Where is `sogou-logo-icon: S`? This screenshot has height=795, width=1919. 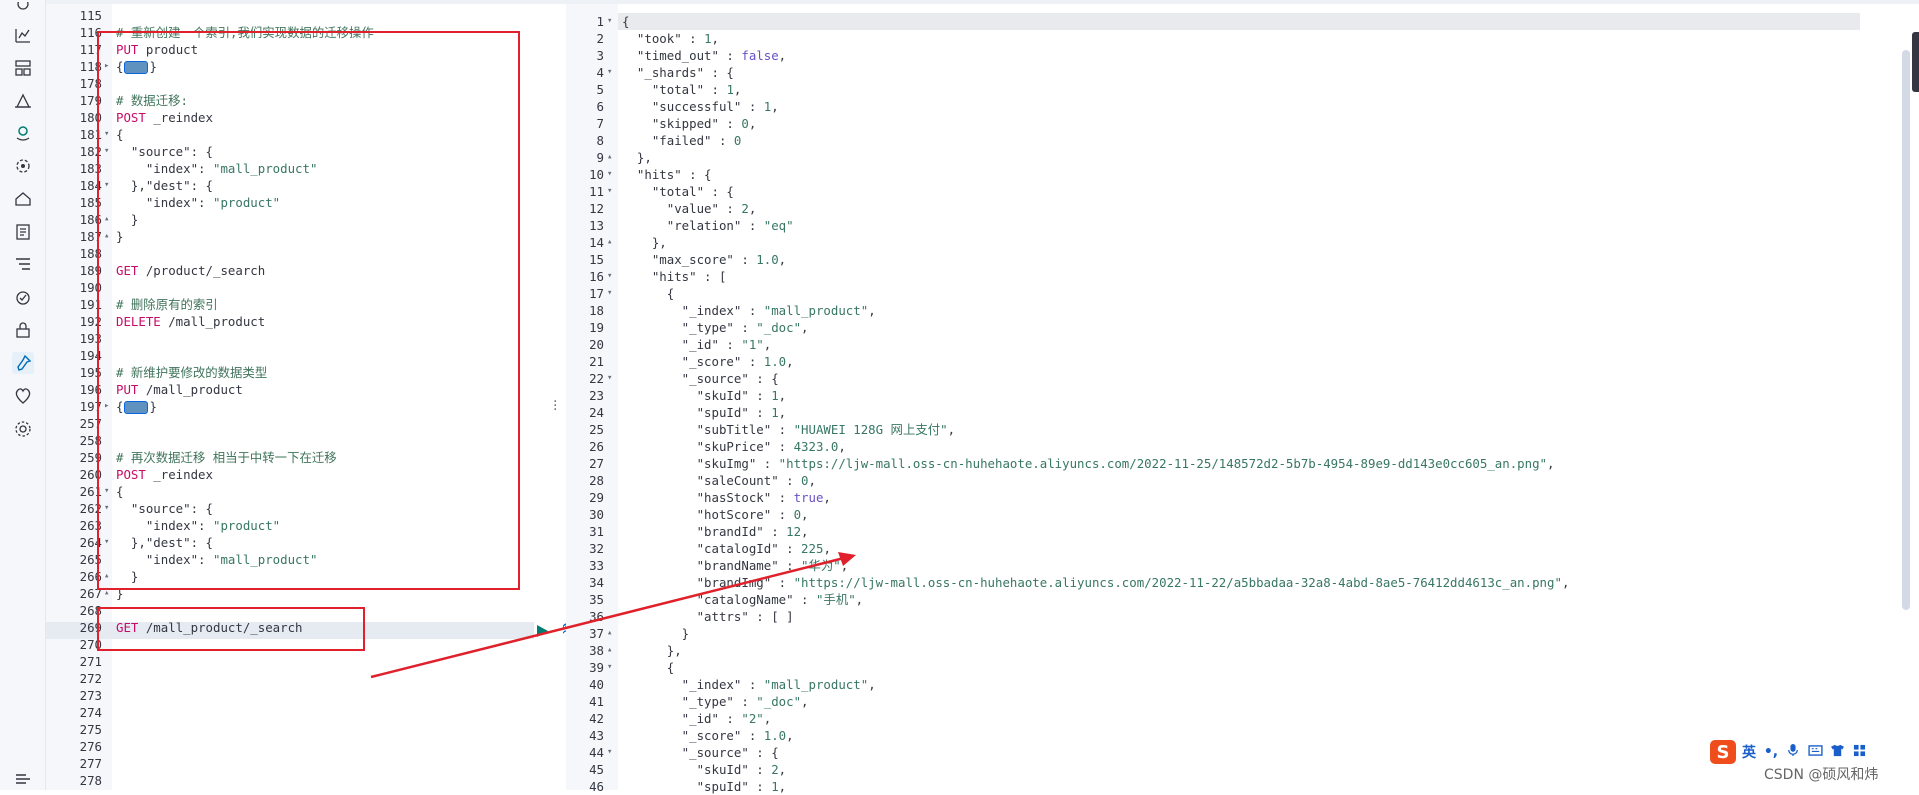
sogou-logo-icon: S is located at coordinates (1723, 752).